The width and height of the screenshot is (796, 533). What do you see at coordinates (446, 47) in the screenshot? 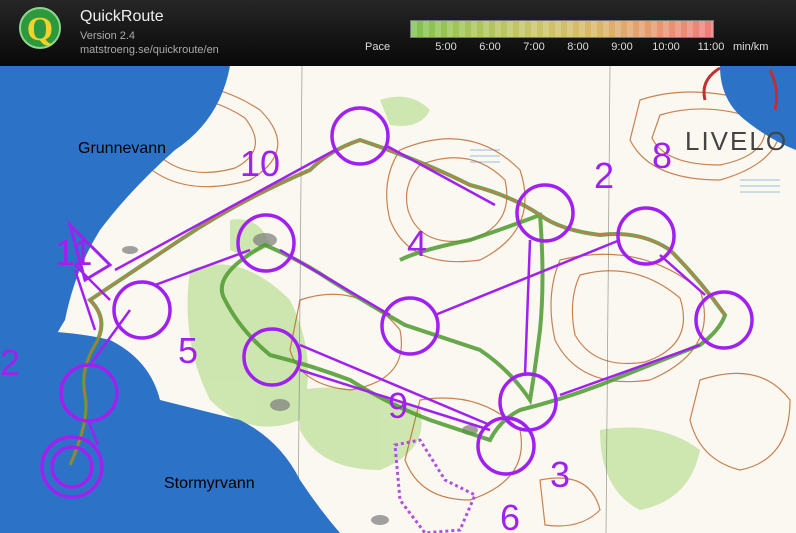
I see `pace-tick: 5:00` at bounding box center [446, 47].